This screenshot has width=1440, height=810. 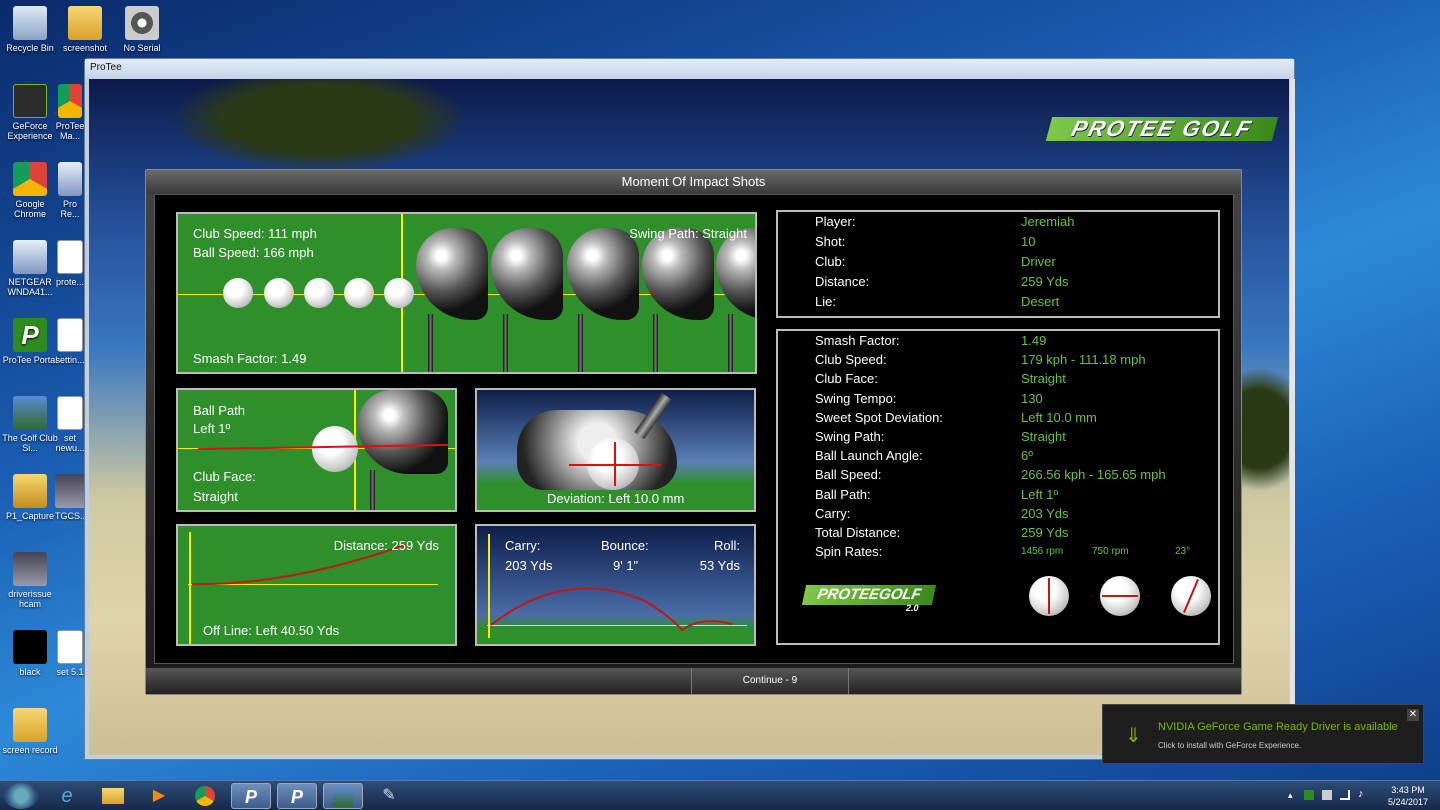 I want to click on stat-value: Left 10.0 mm, so click(x=1059, y=417).